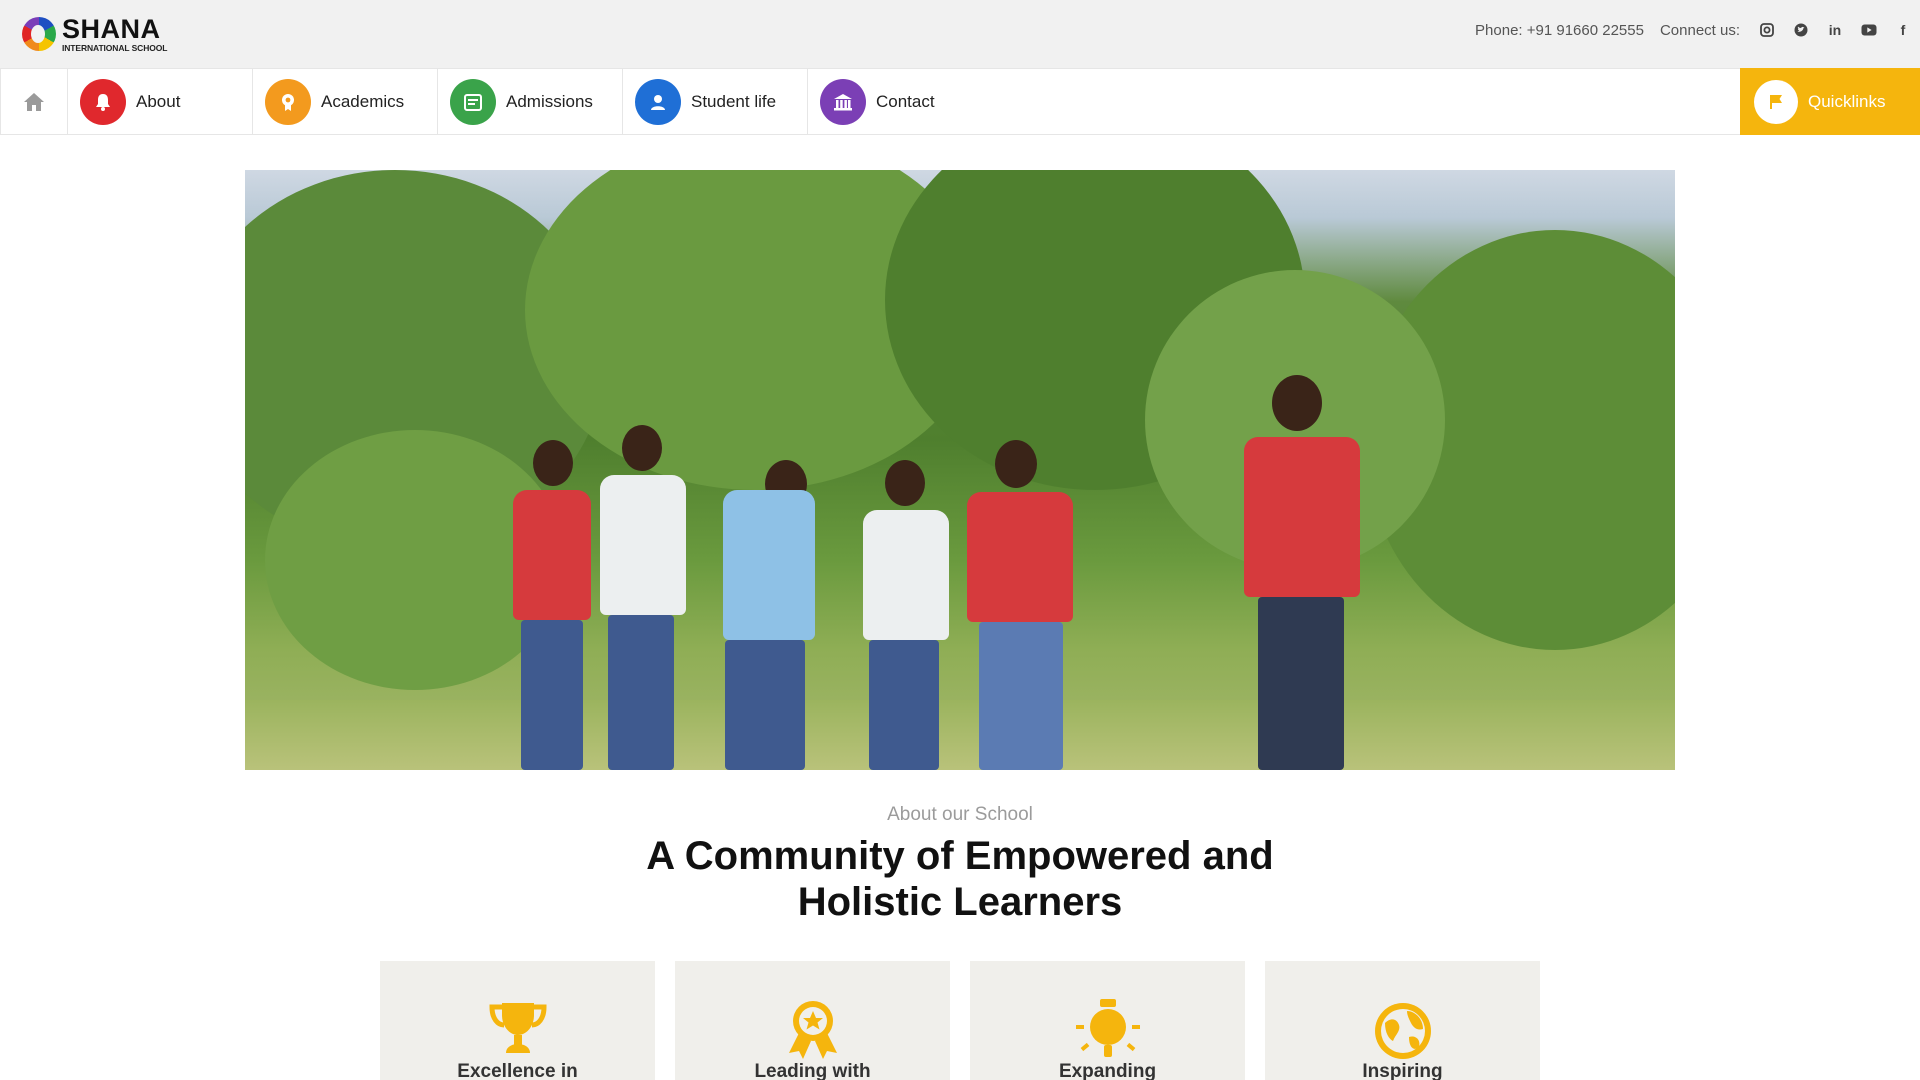 The height and width of the screenshot is (1080, 1920). What do you see at coordinates (1847, 101) in the screenshot?
I see `quicklinks-label: Quicklinks` at bounding box center [1847, 101].